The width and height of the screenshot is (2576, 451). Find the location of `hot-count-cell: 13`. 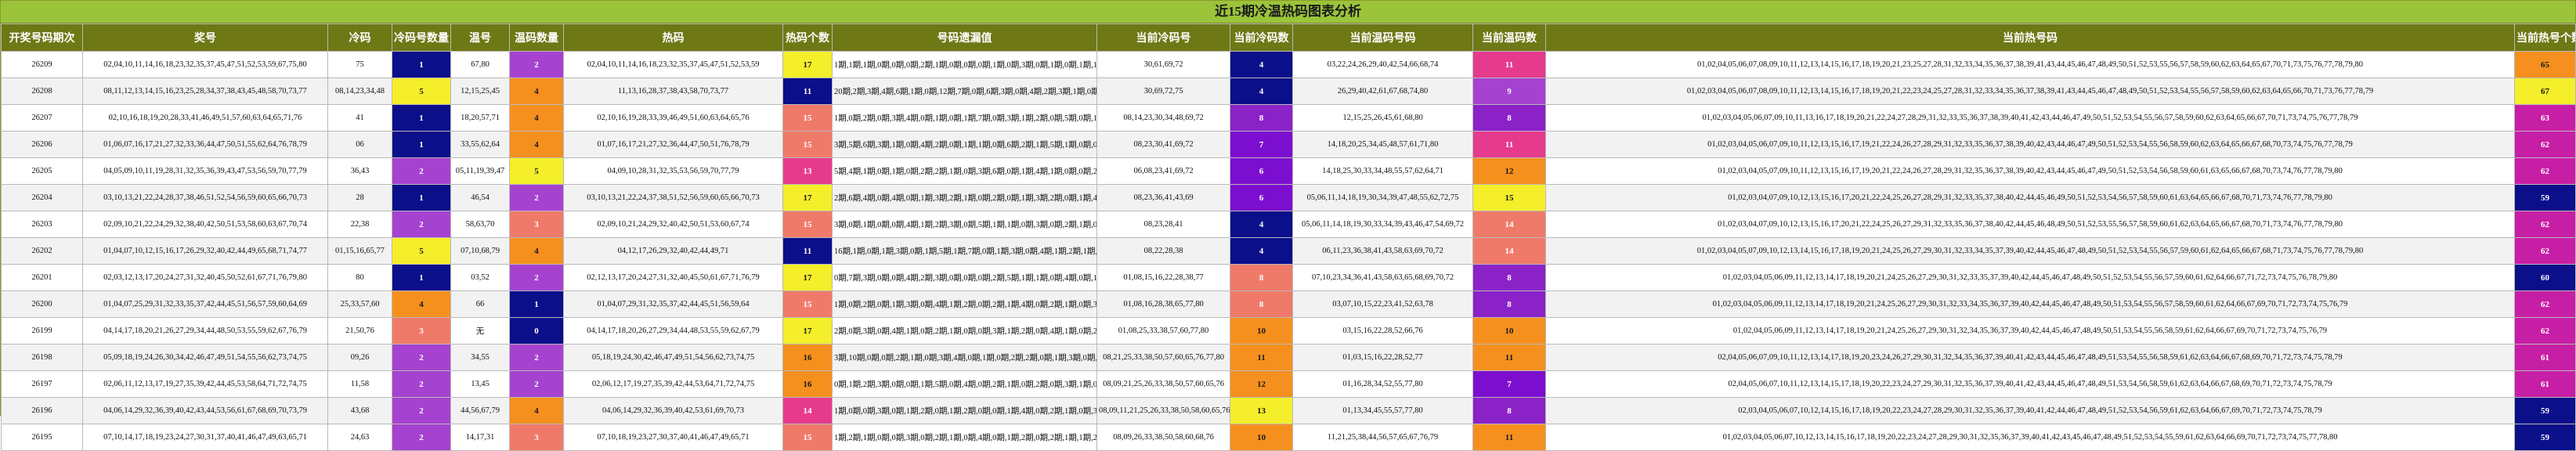

hot-count-cell: 13 is located at coordinates (807, 171).